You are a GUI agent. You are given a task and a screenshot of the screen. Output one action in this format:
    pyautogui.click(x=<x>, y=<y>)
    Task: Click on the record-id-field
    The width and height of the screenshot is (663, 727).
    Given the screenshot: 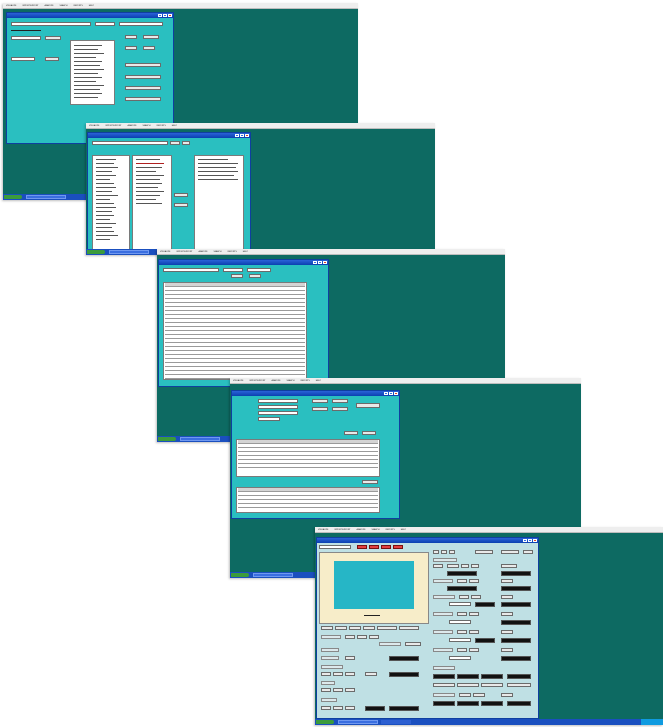 What is the action you would take?
    pyautogui.click(x=278, y=401)
    